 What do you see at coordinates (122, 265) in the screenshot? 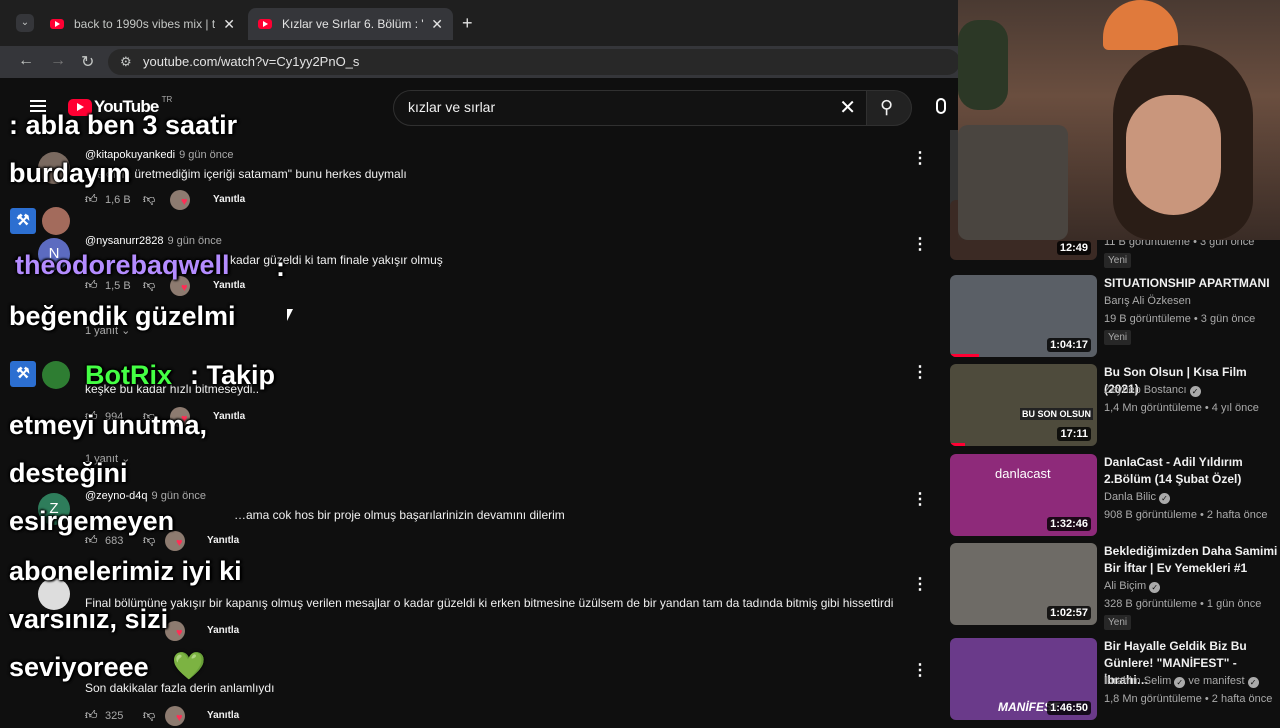
I see `chat-username: theodorebaqwell` at bounding box center [122, 265].